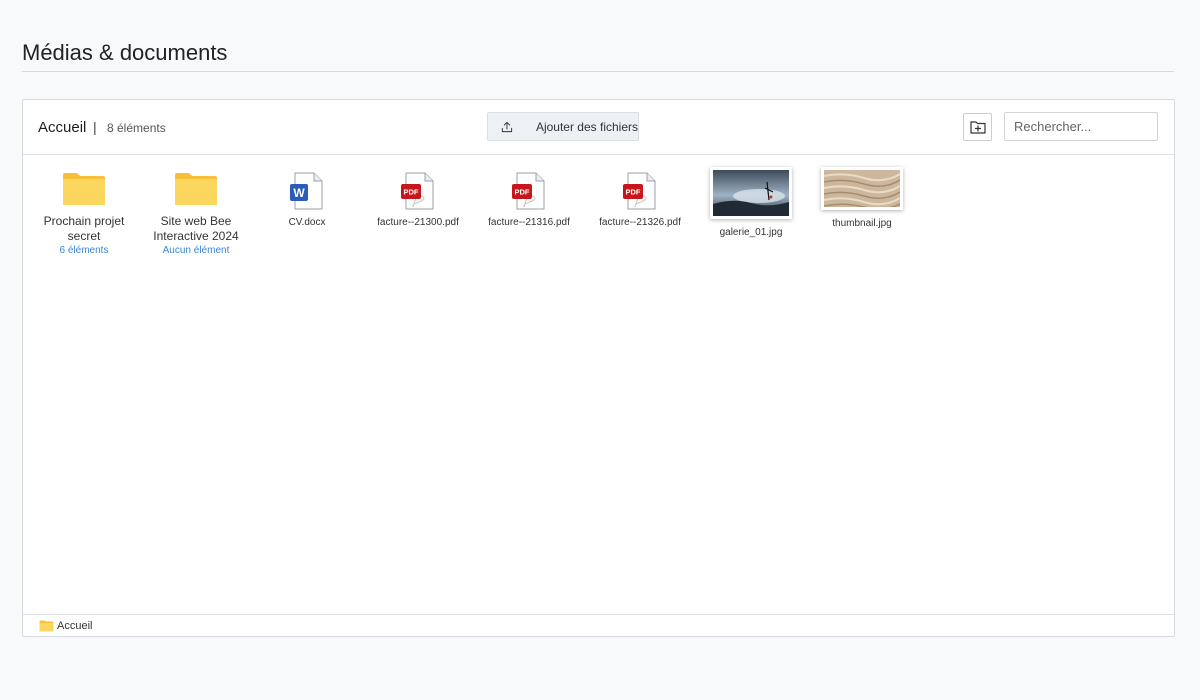 The image size is (1200, 700). What do you see at coordinates (418, 222) in the screenshot?
I see `file-name: facture--21300.pdf` at bounding box center [418, 222].